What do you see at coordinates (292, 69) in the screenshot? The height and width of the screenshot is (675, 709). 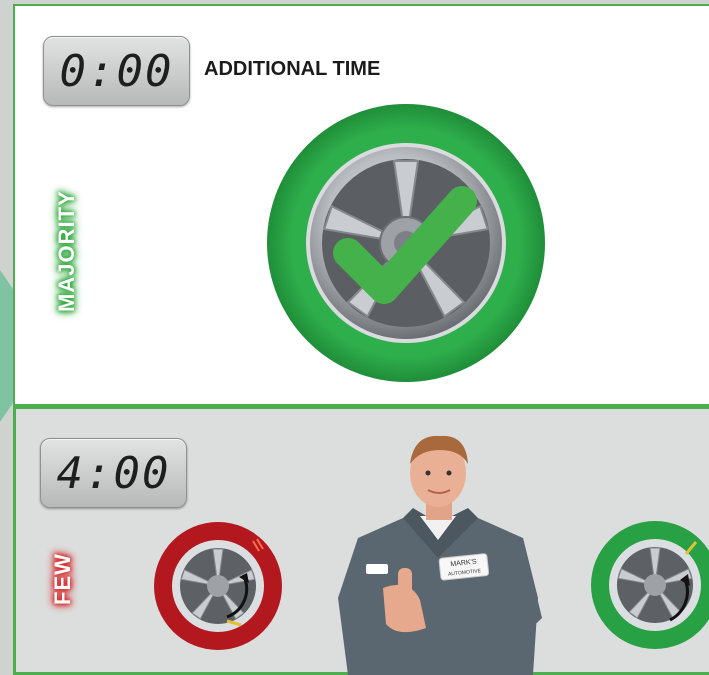 I see `additional-time-title: ADDITIONAL TIME` at bounding box center [292, 69].